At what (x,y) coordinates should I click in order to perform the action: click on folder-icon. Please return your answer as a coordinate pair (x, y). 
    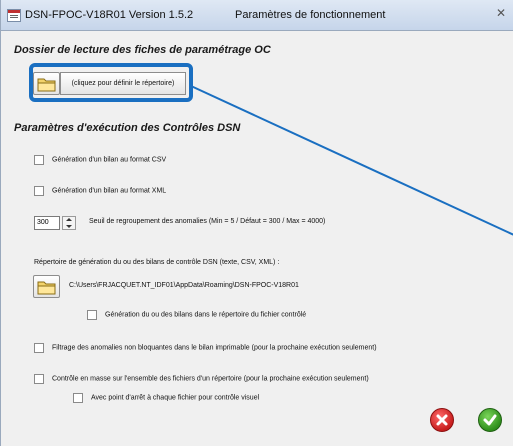
    Looking at the image, I should click on (46, 288).